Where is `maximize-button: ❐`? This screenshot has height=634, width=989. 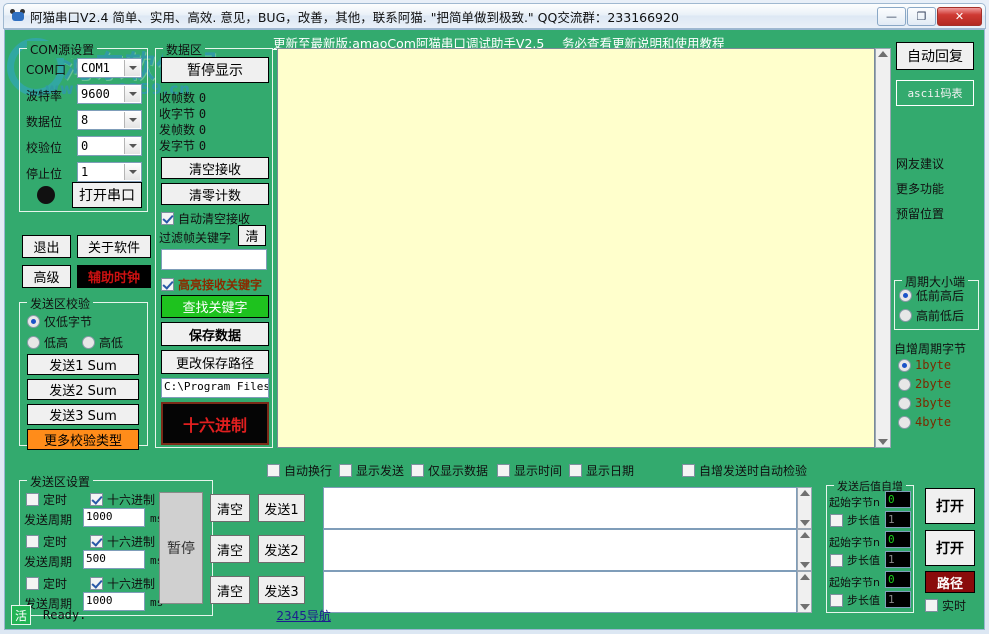 maximize-button: ❐ is located at coordinates (921, 16).